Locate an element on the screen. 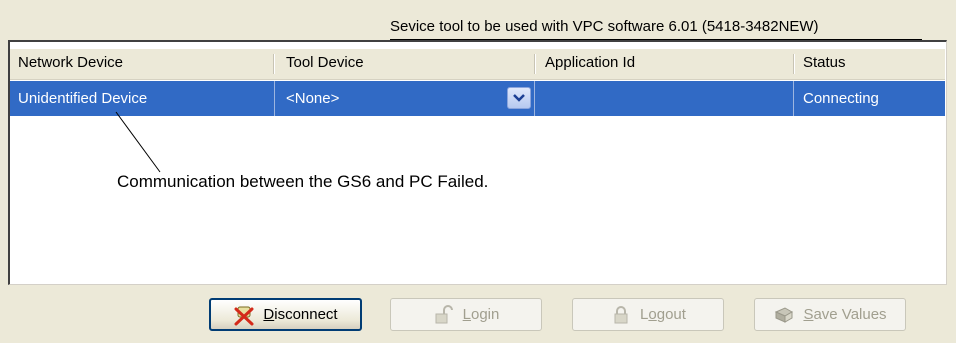  login-button: Login is located at coordinates (466, 314).